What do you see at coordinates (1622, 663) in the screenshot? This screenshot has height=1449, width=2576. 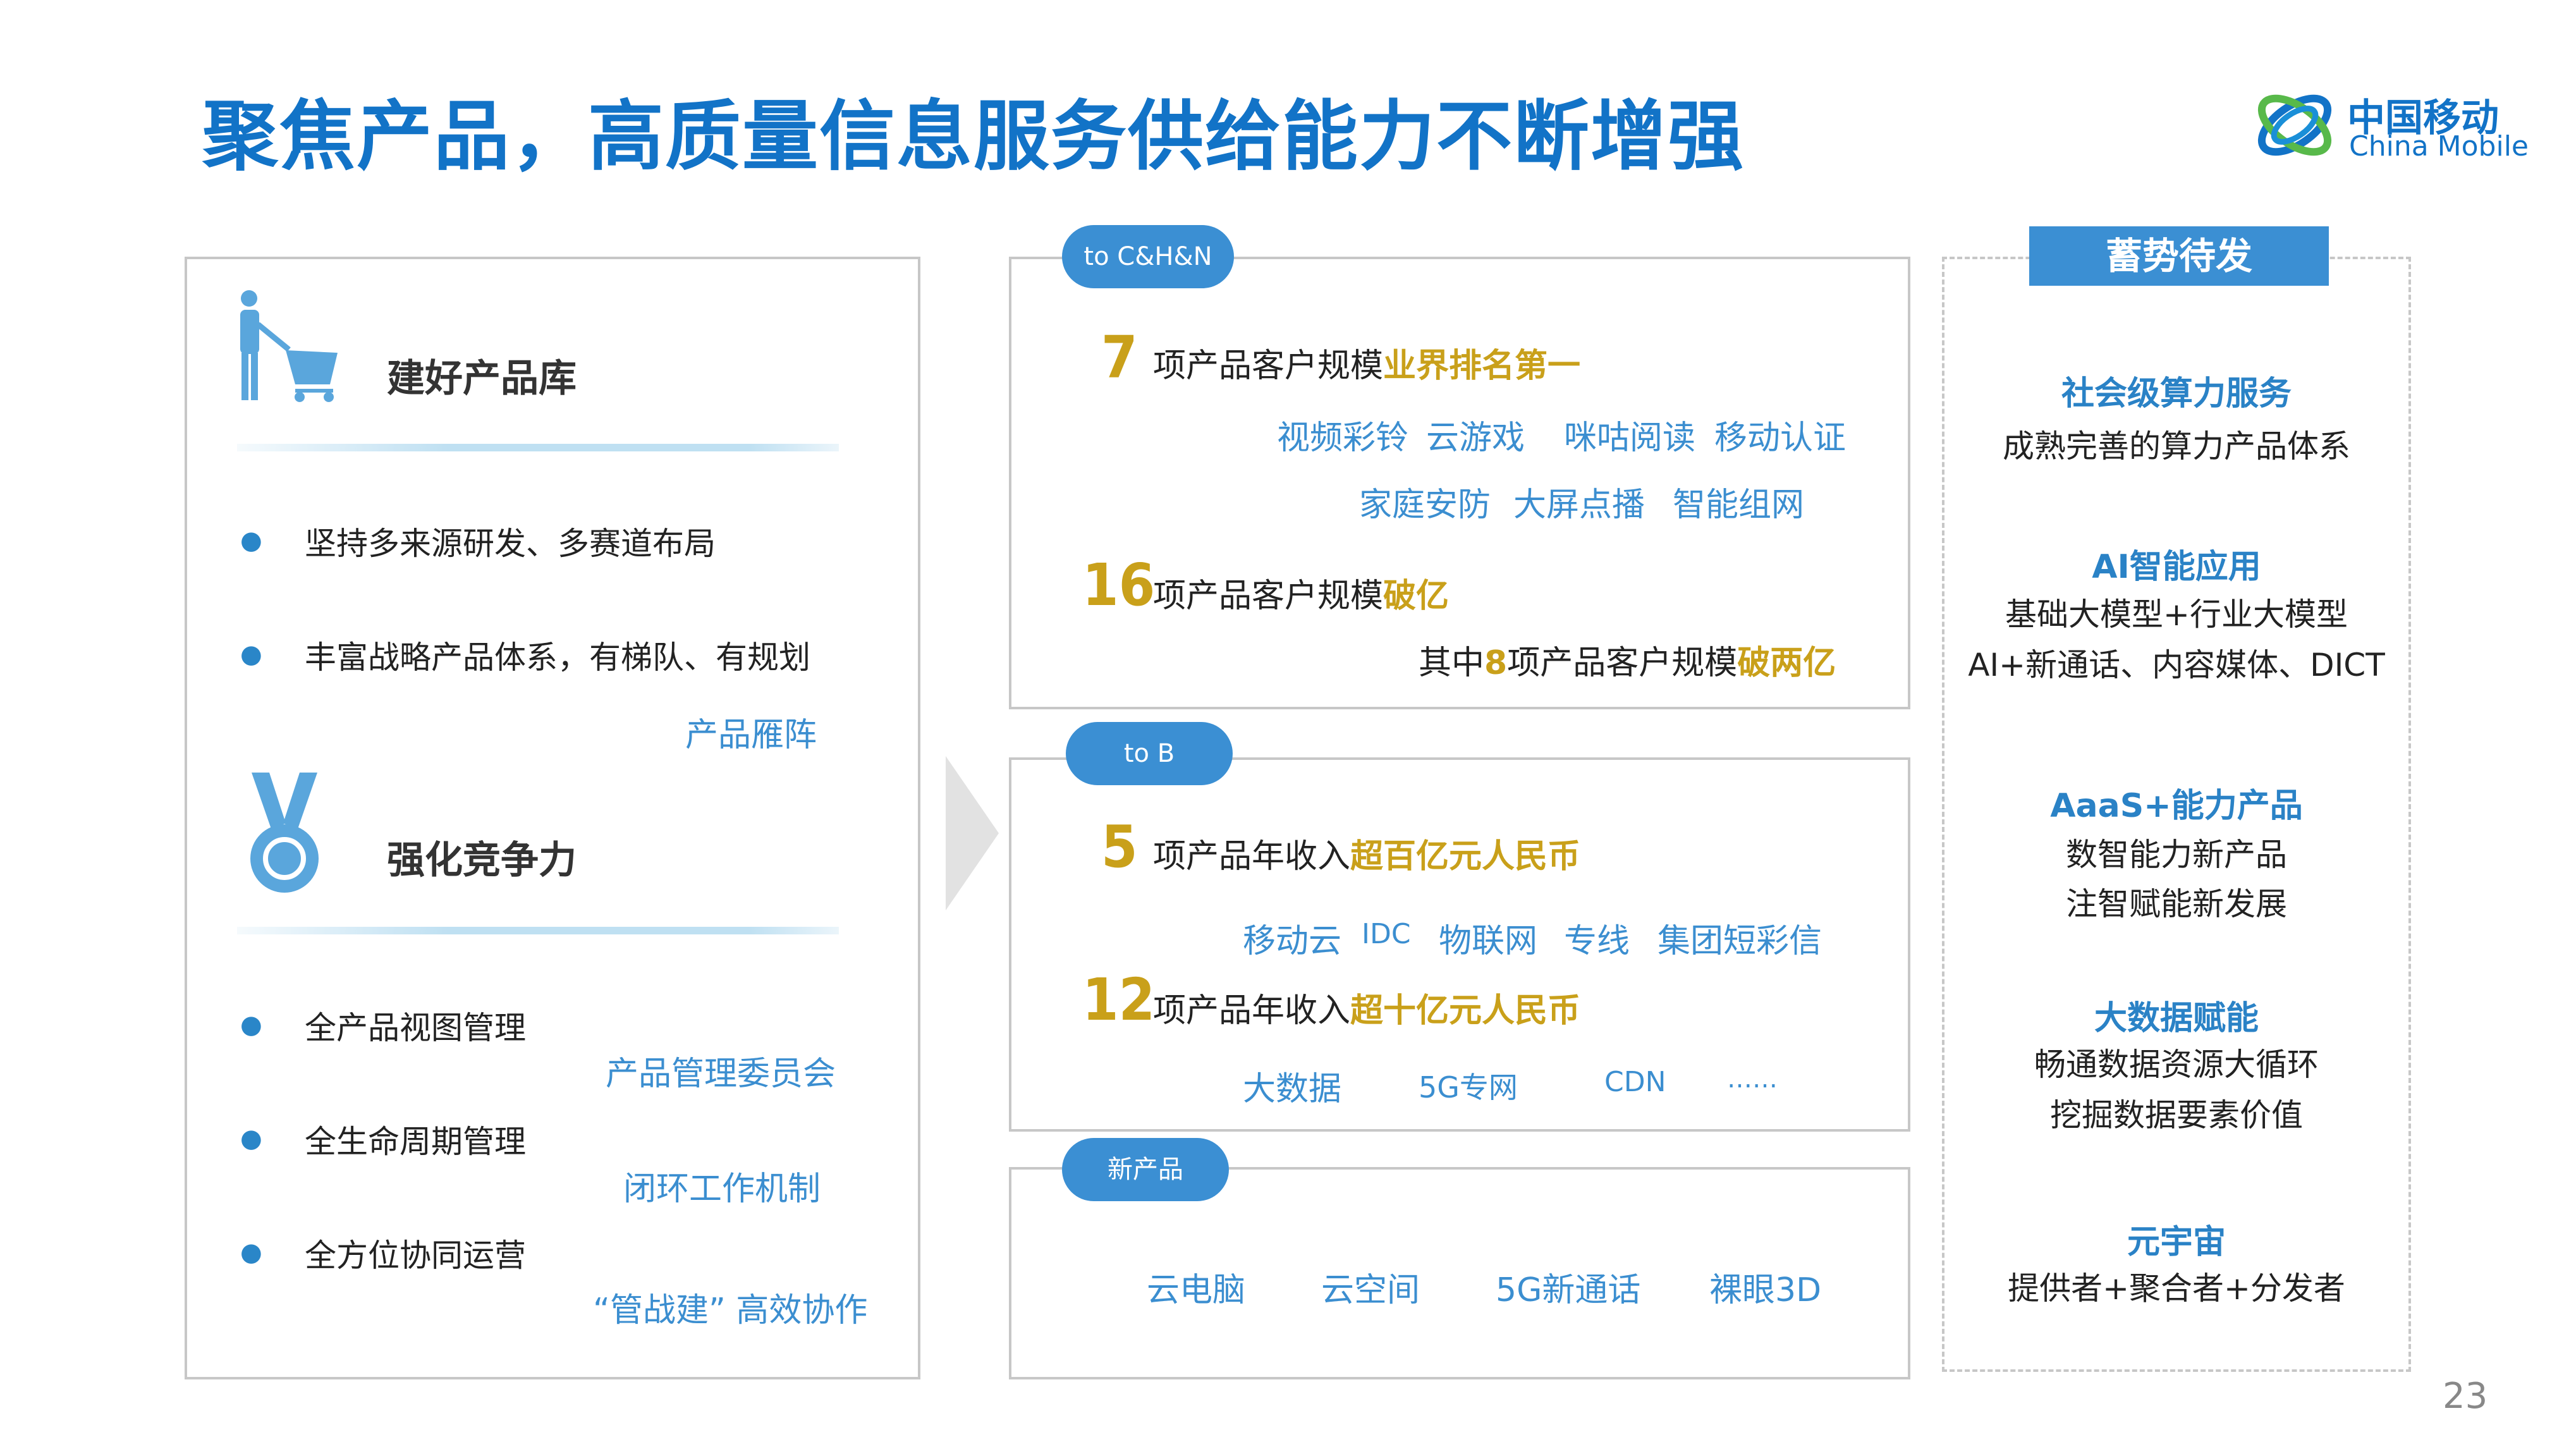 I see `sub-stat-text: 项产品客户规模` at bounding box center [1622, 663].